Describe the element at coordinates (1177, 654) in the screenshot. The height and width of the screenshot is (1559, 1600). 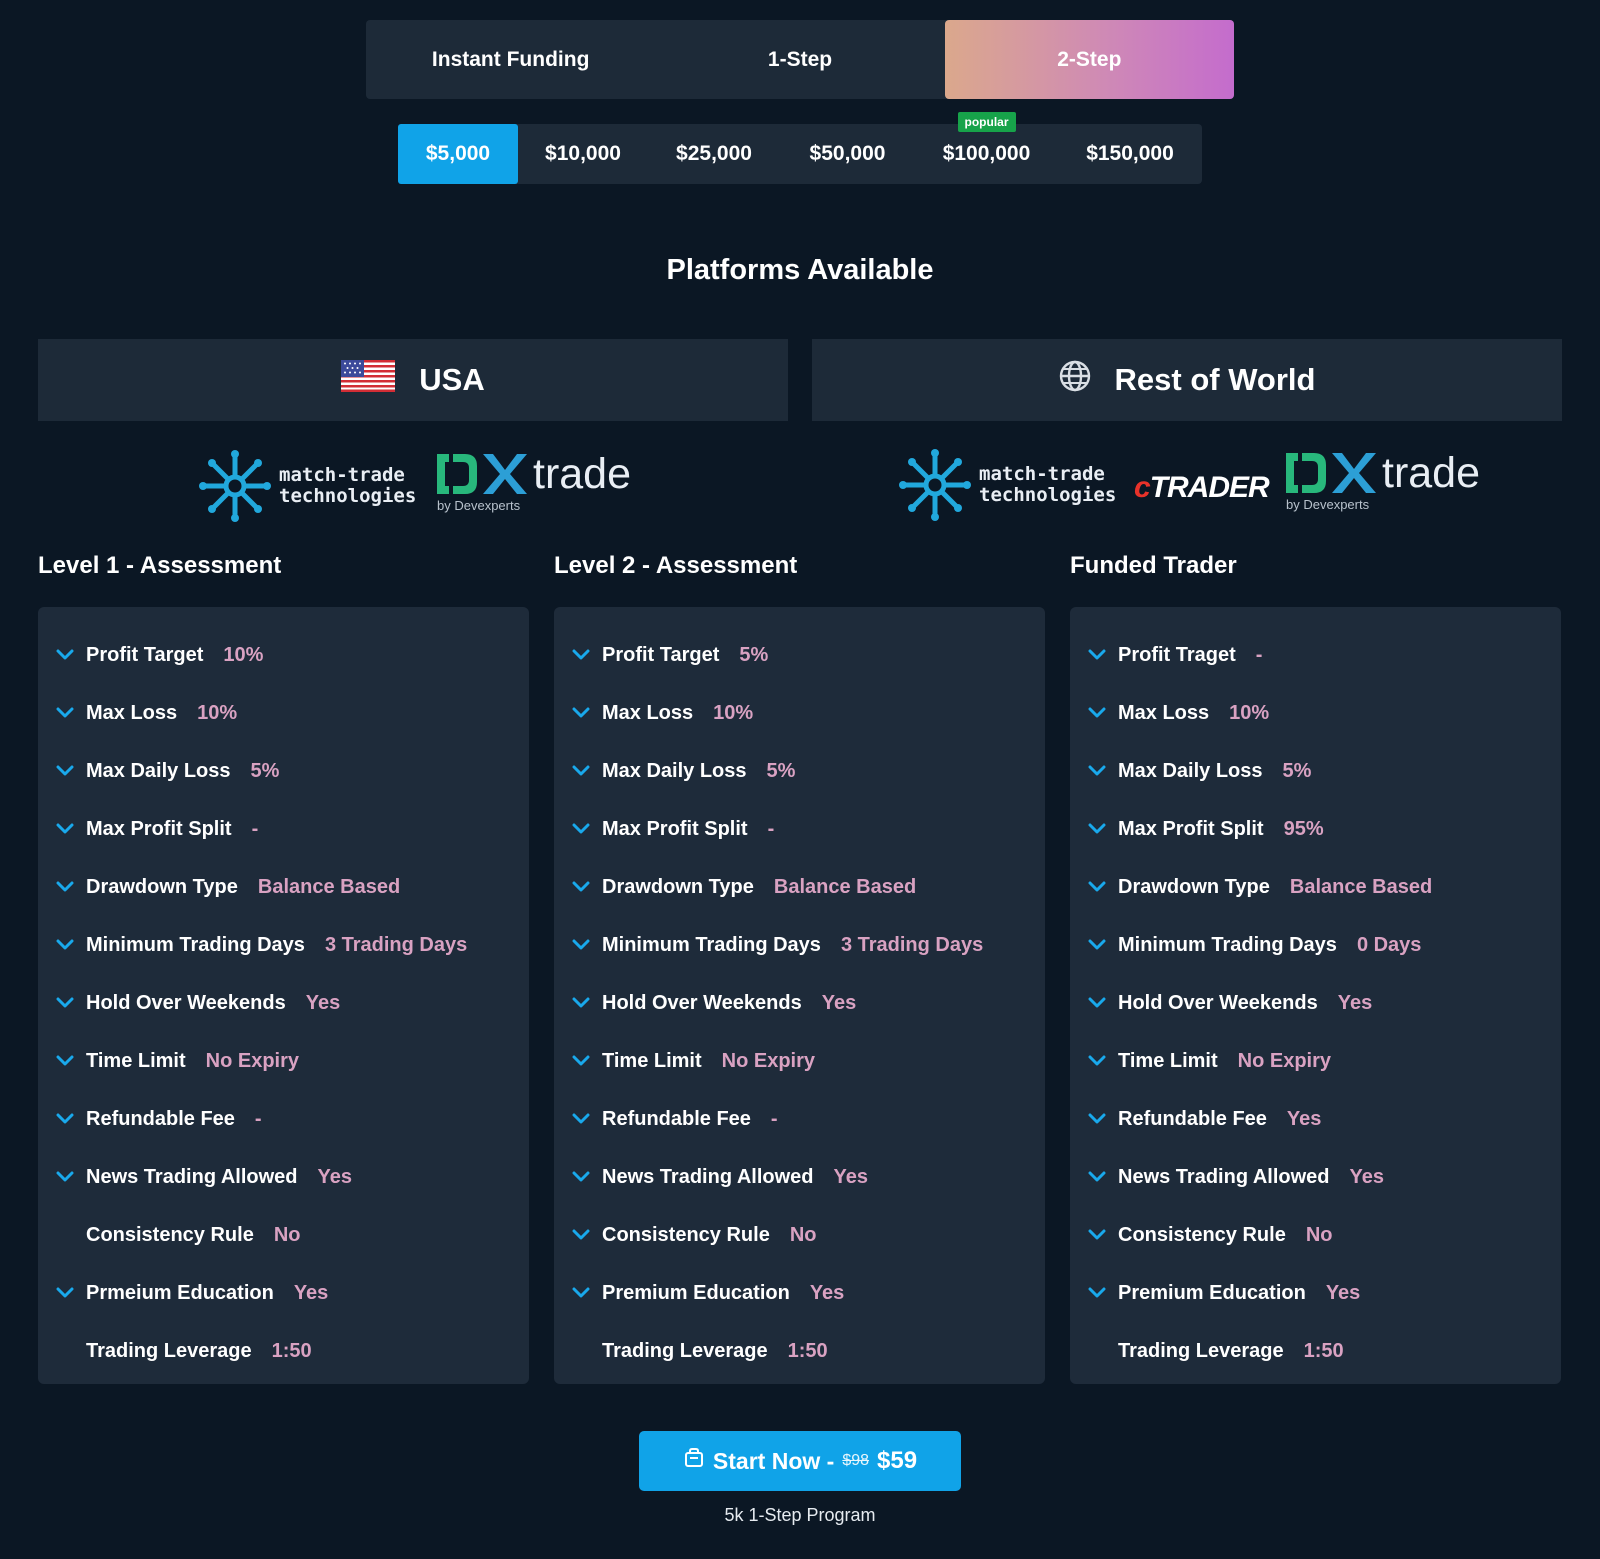
I see `spec-label: Profit Traget` at that location.